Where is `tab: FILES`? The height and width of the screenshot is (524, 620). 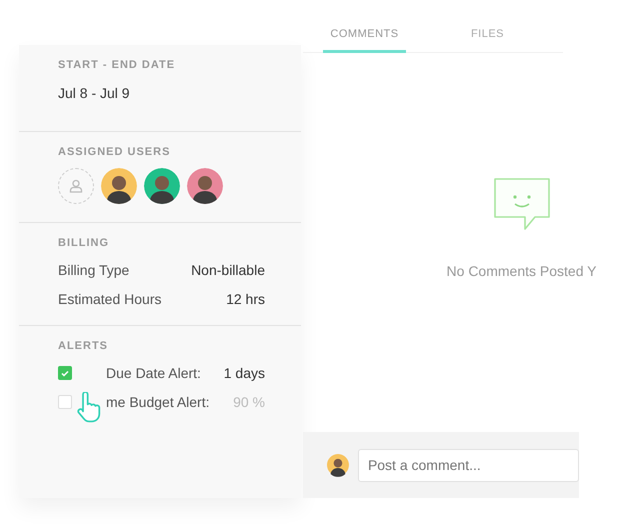 tab: FILES is located at coordinates (487, 40).